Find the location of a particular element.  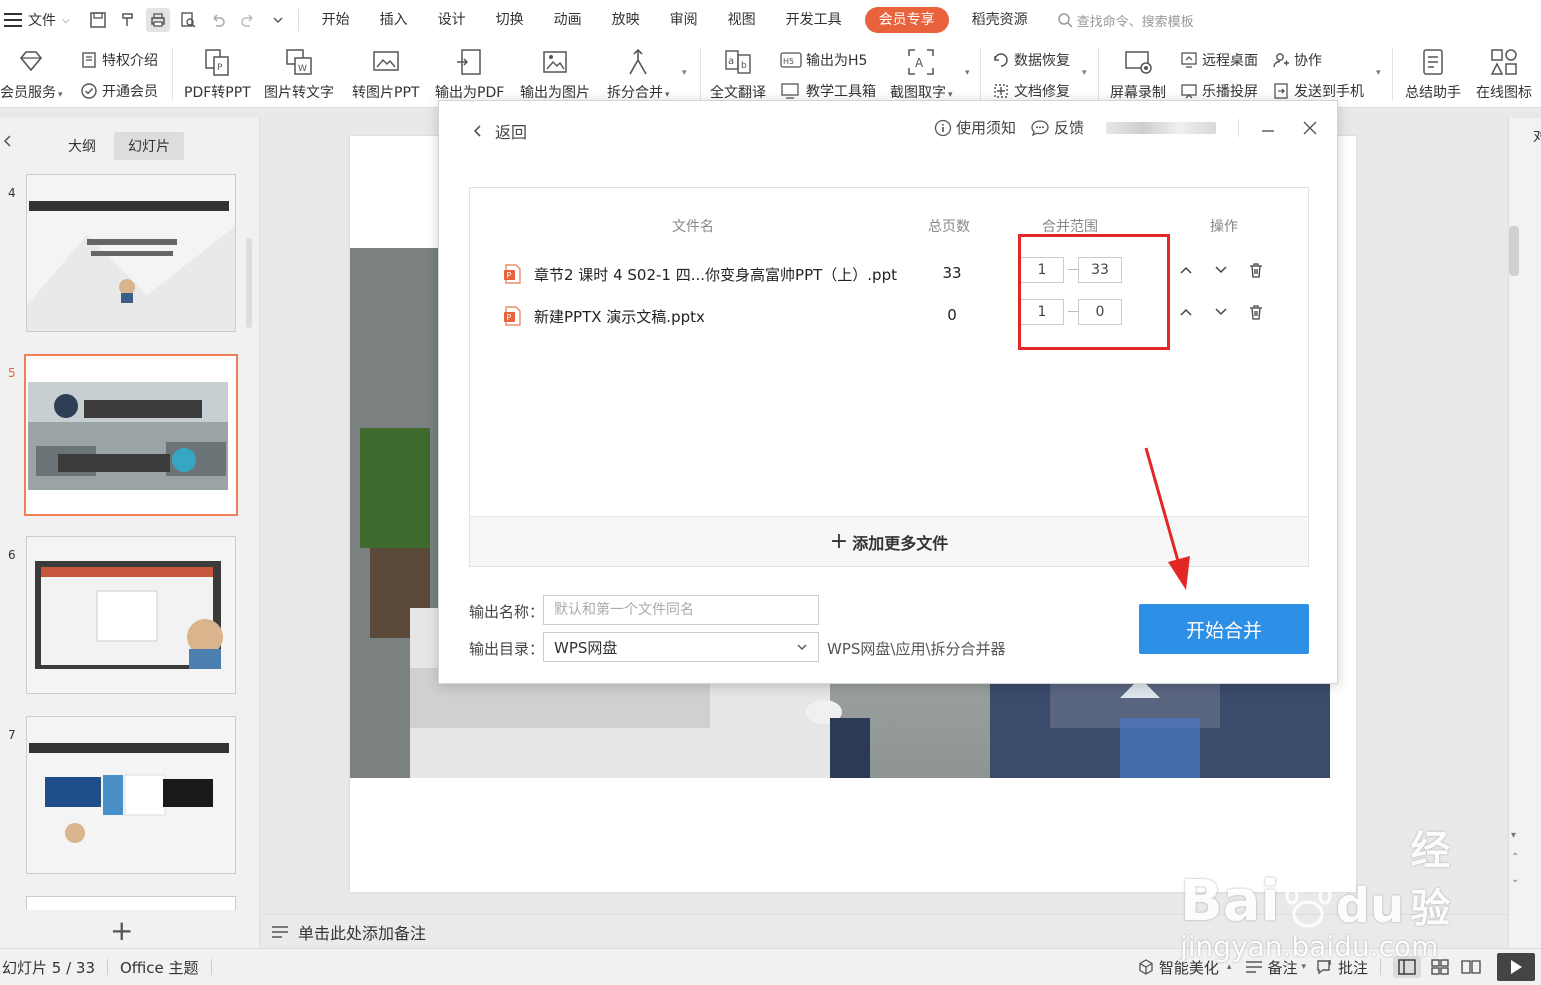

format-painter-icon is located at coordinates (128, 20).